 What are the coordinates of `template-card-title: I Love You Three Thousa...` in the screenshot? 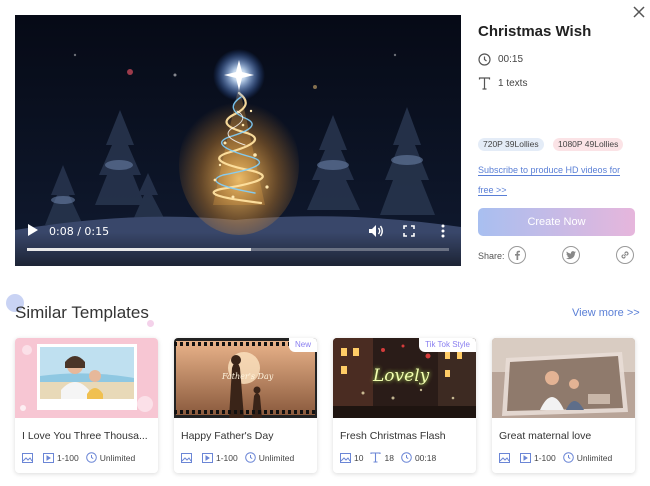 It's located at (85, 436).